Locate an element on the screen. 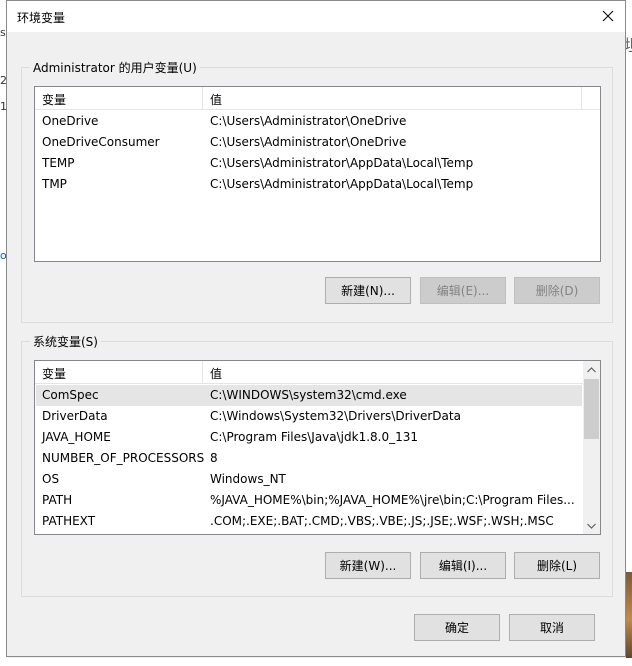  close-icon is located at coordinates (608, 16).